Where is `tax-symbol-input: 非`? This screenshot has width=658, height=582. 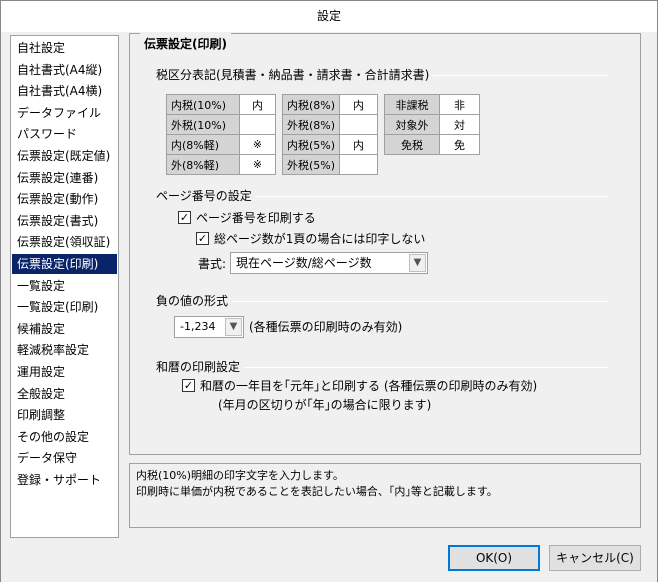
tax-symbol-input: 非 is located at coordinates (459, 104).